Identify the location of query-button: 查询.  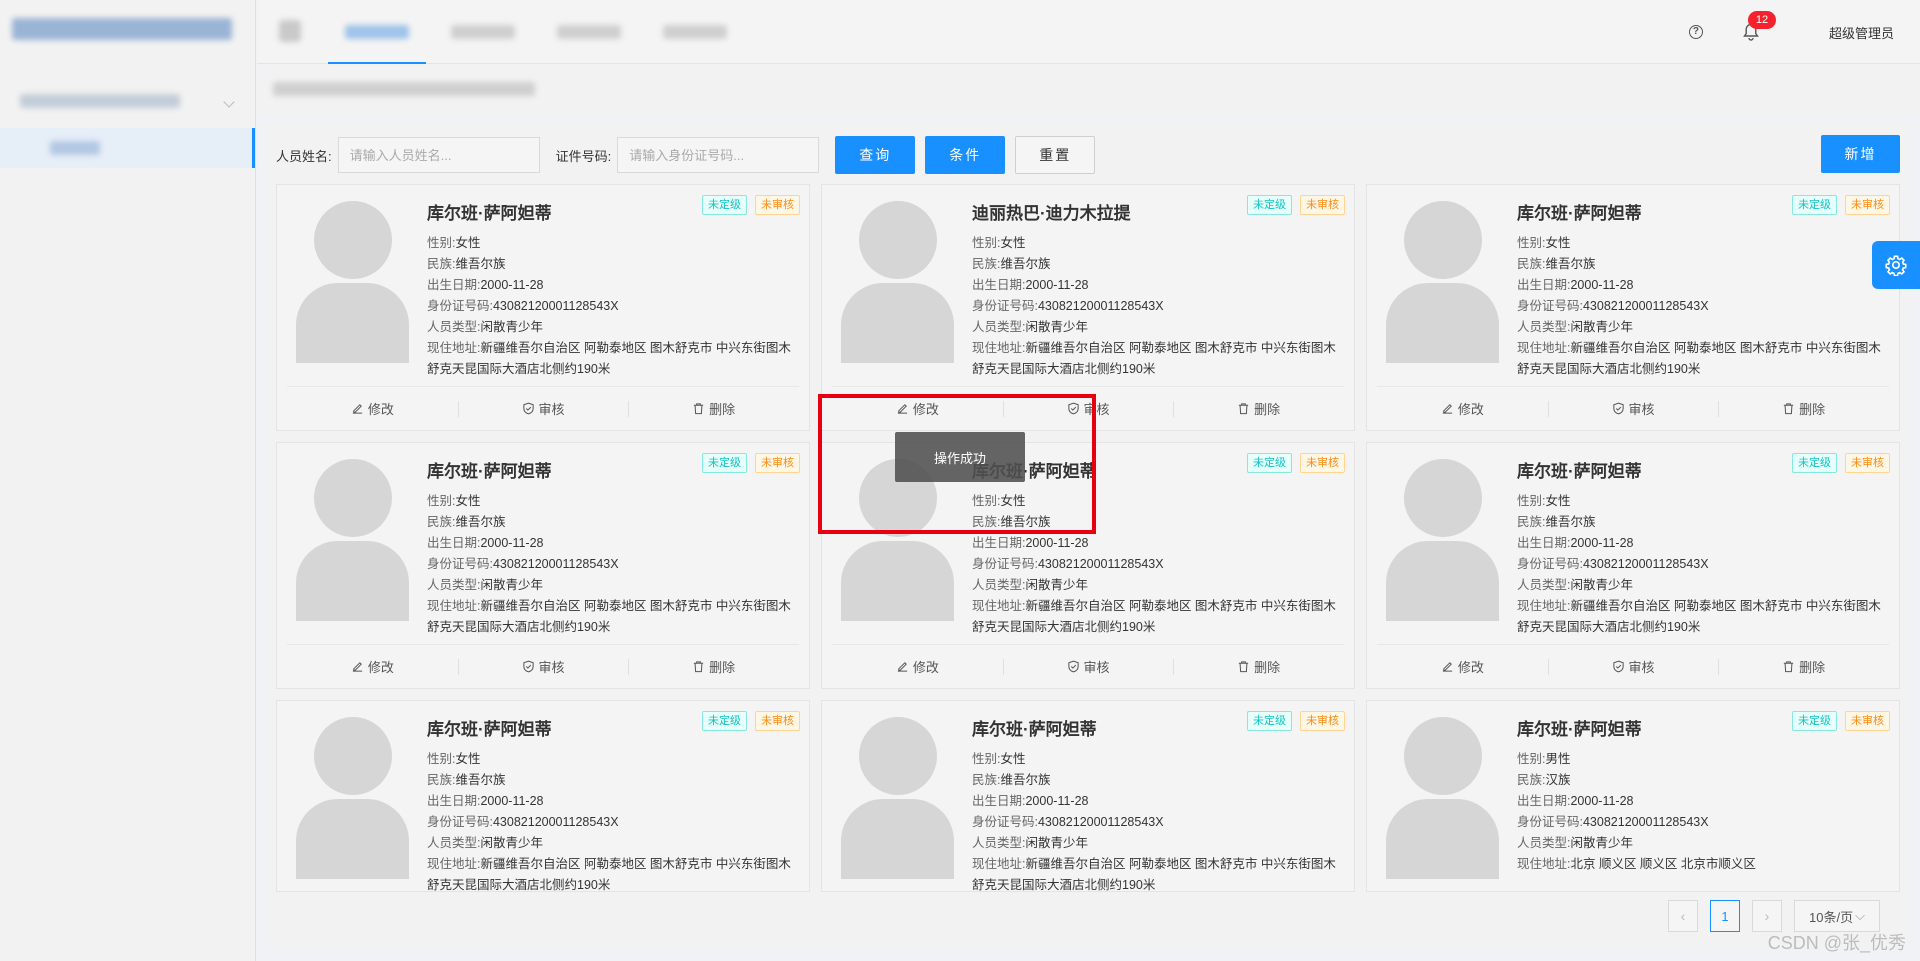
(875, 155).